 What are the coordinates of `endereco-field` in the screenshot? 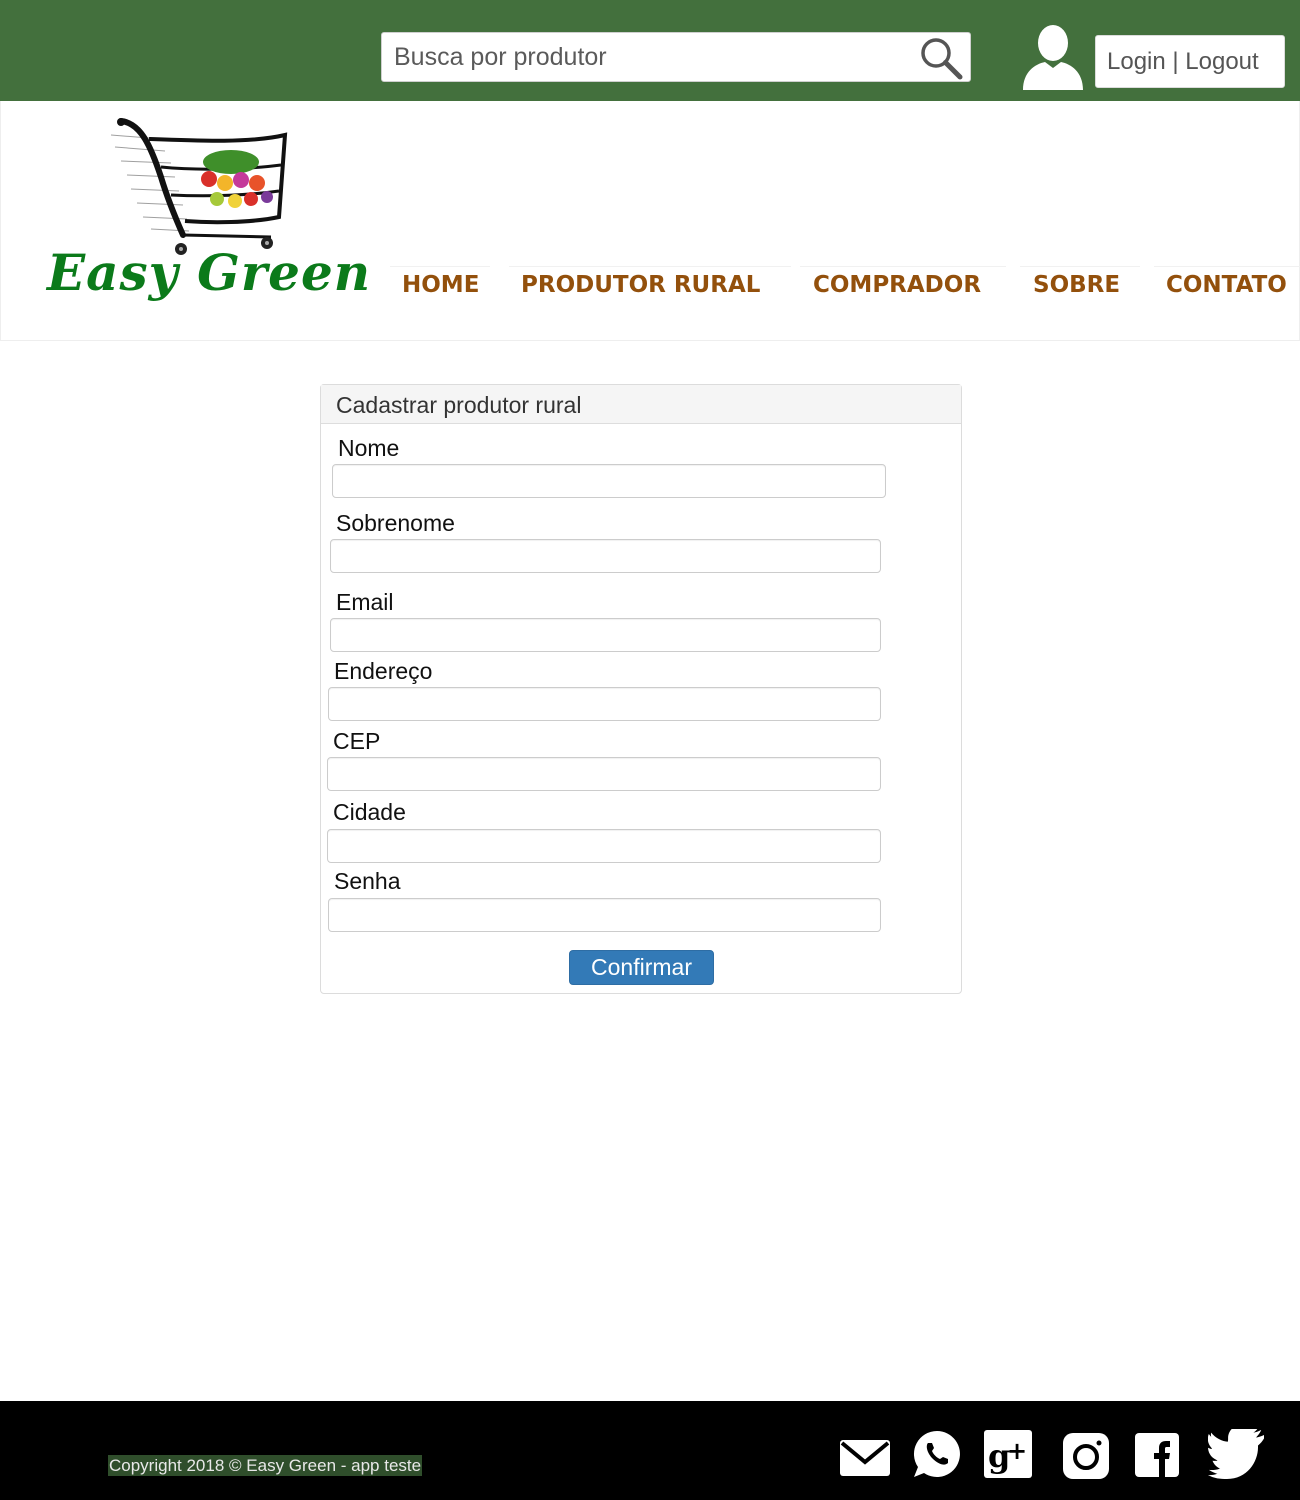 It's located at (604, 704).